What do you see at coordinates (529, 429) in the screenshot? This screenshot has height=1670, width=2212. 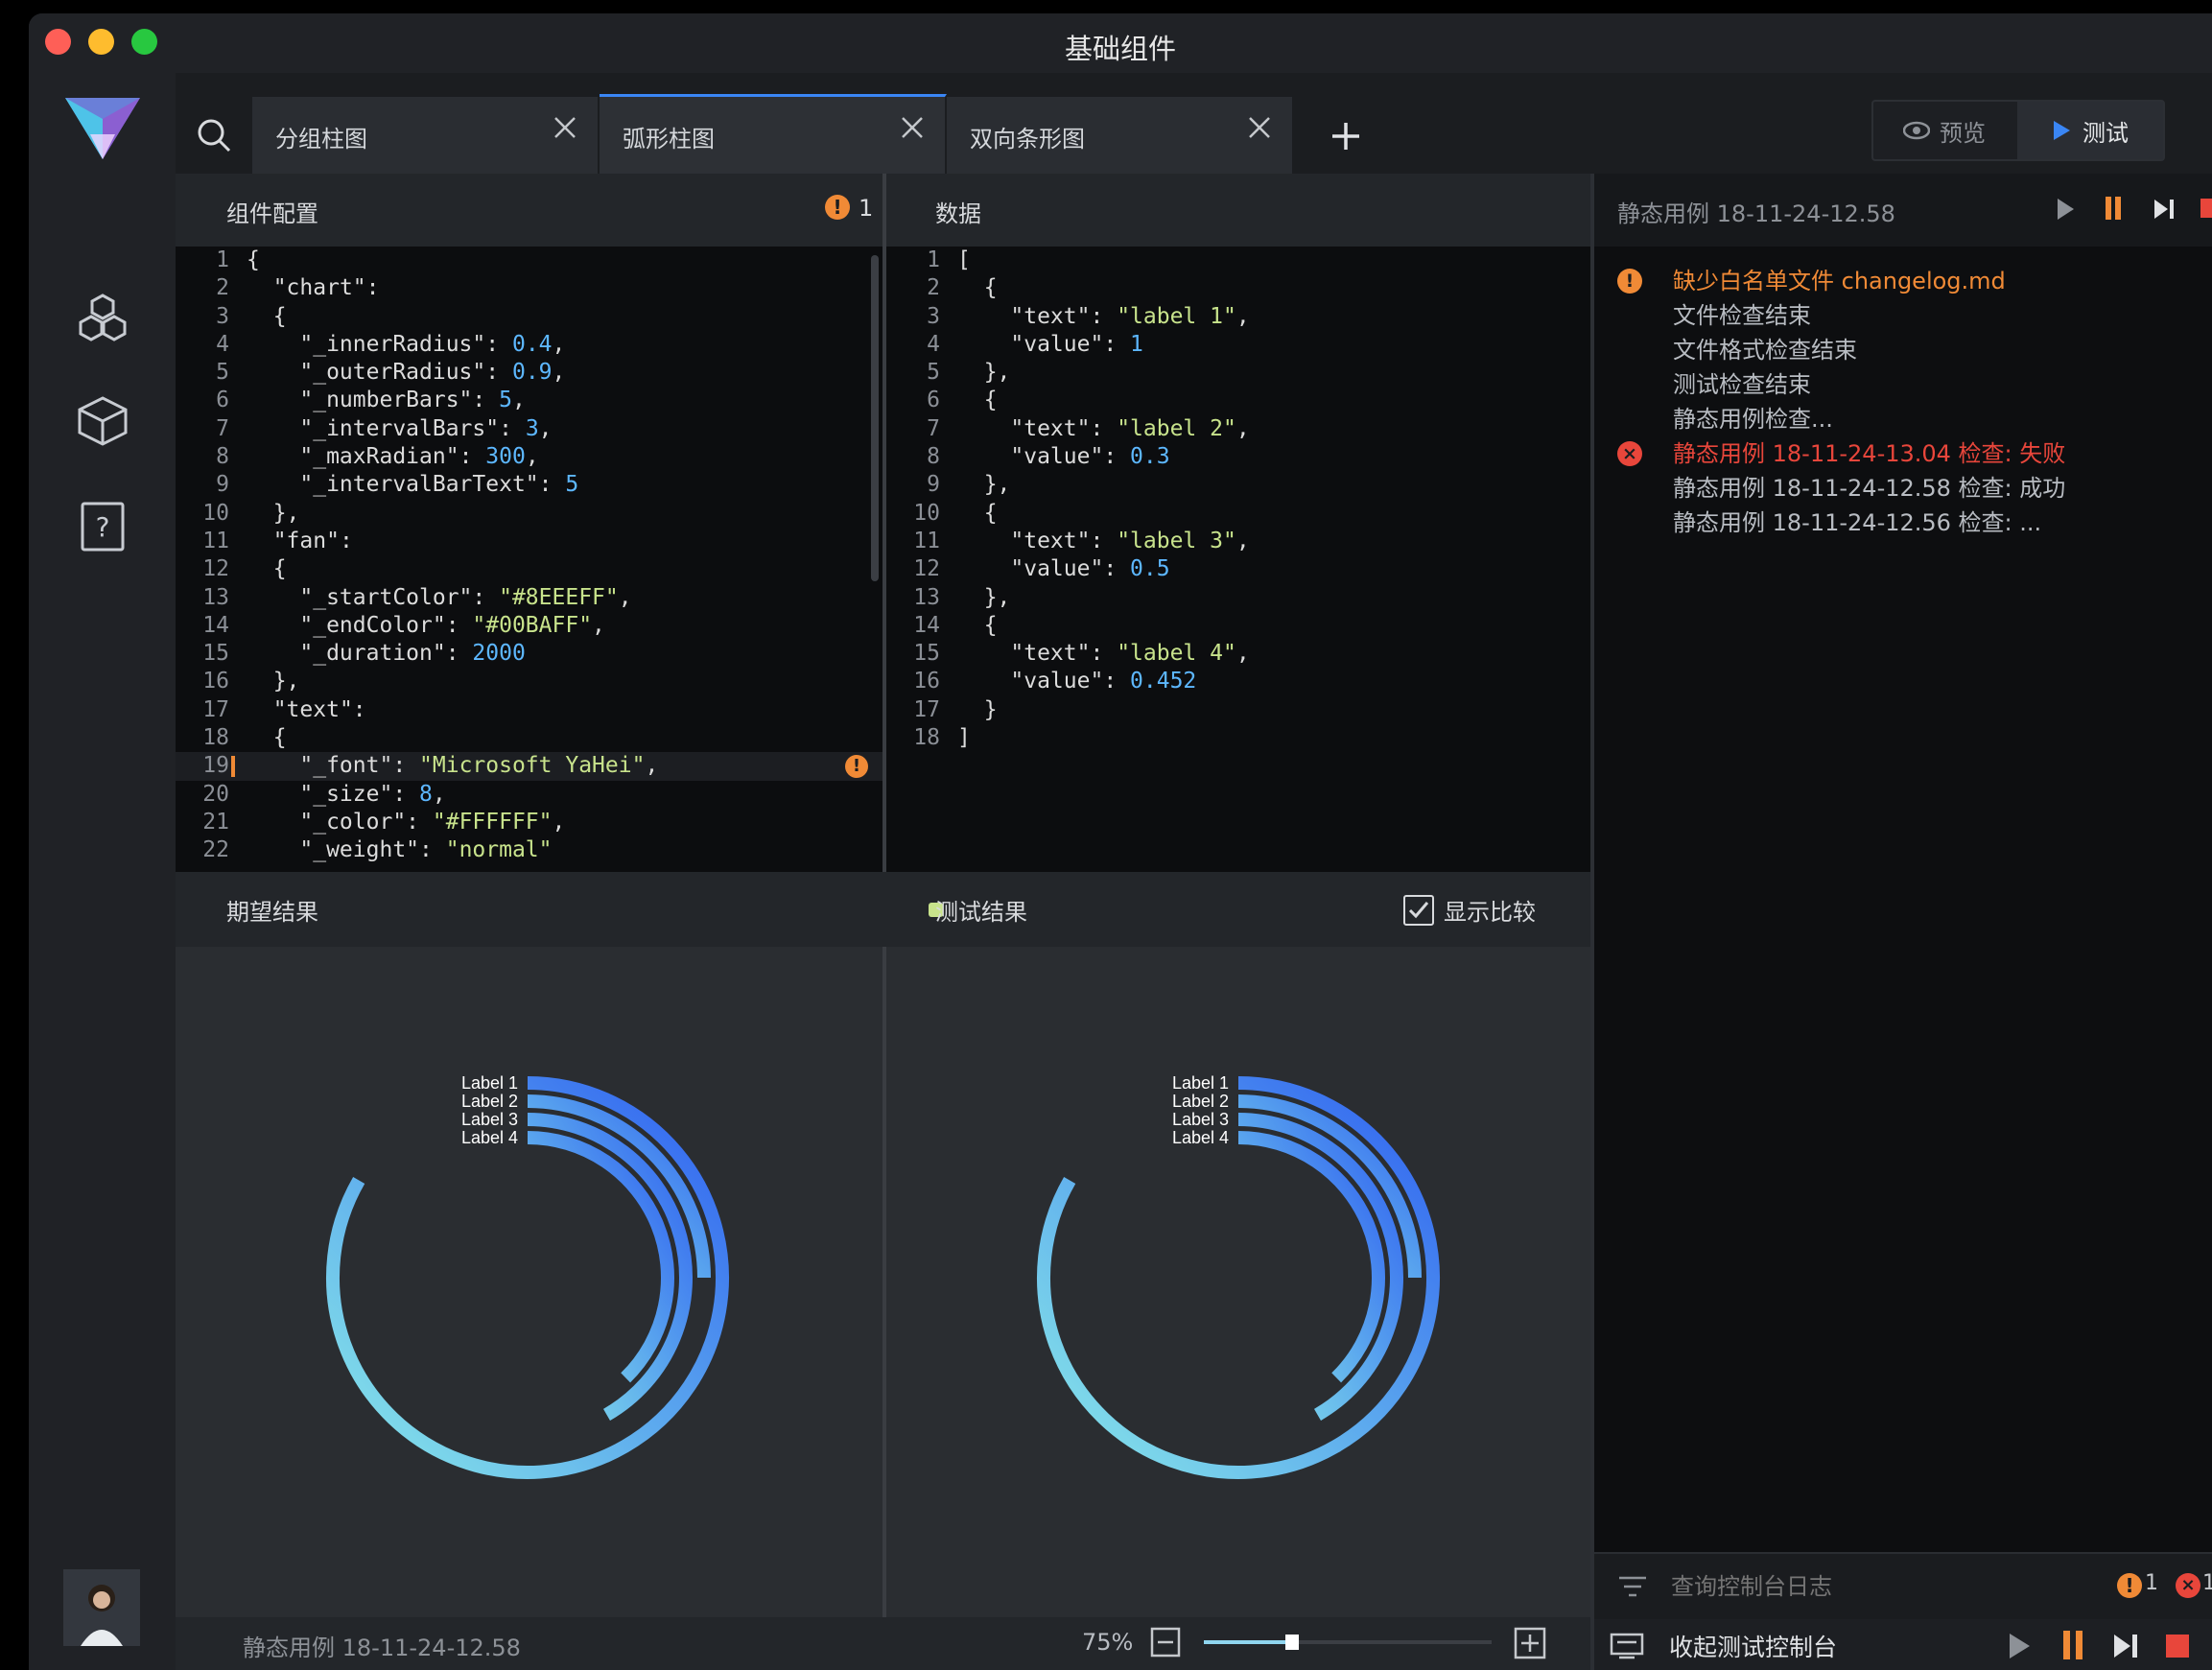 I see `code-line: 7 "_intervalBars": 3,` at bounding box center [529, 429].